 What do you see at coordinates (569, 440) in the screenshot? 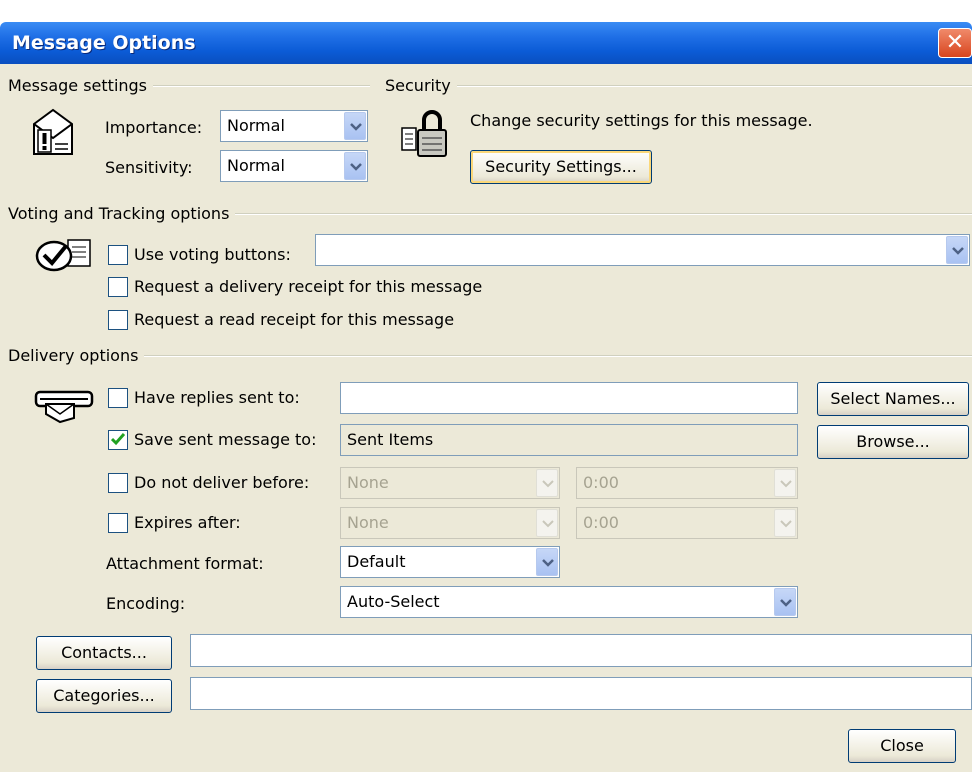
I see `save-sent-input: Sent Items` at bounding box center [569, 440].